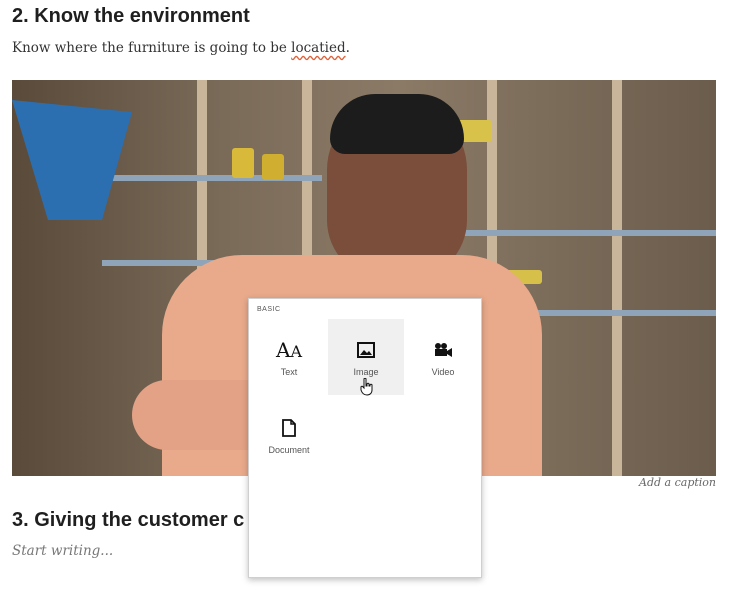  What do you see at coordinates (288, 350) in the screenshot?
I see `text-icon: AA` at bounding box center [288, 350].